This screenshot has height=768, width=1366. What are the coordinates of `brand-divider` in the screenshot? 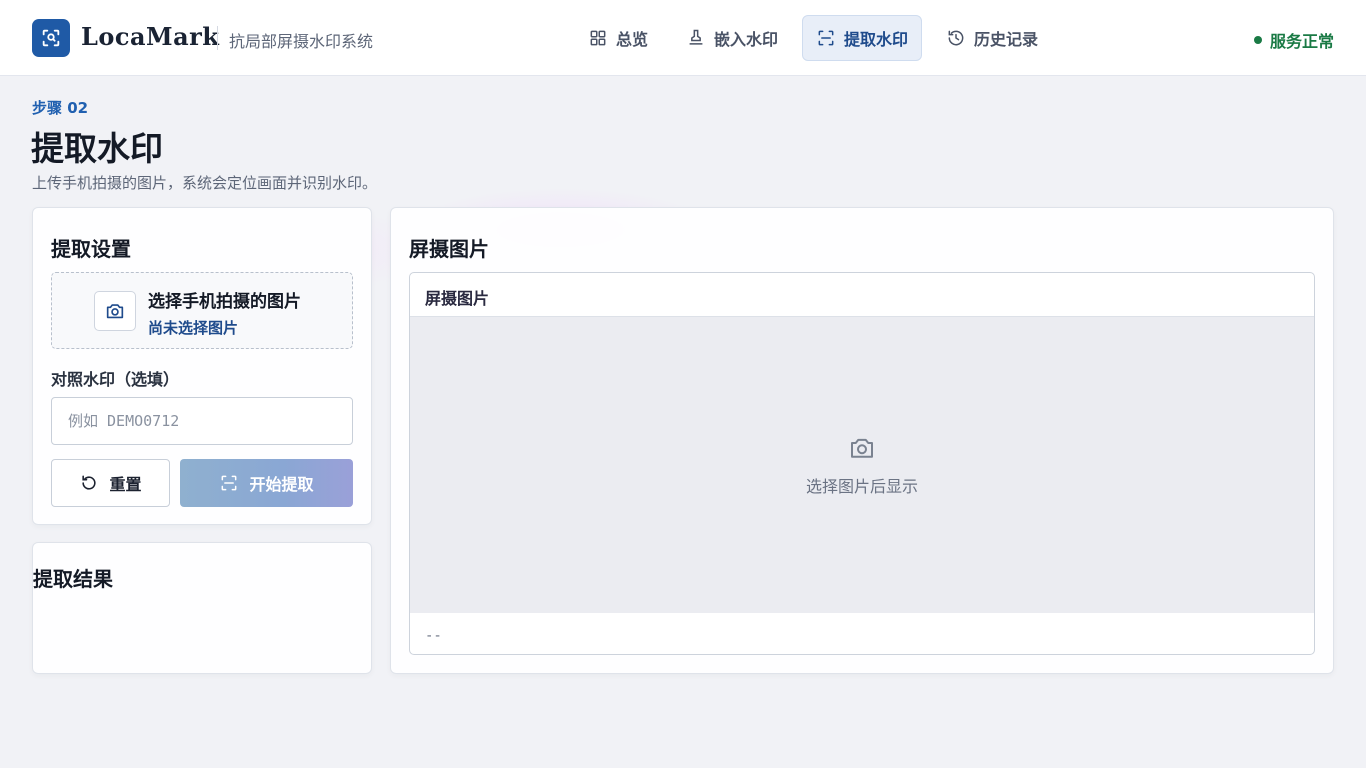 It's located at (217, 38).